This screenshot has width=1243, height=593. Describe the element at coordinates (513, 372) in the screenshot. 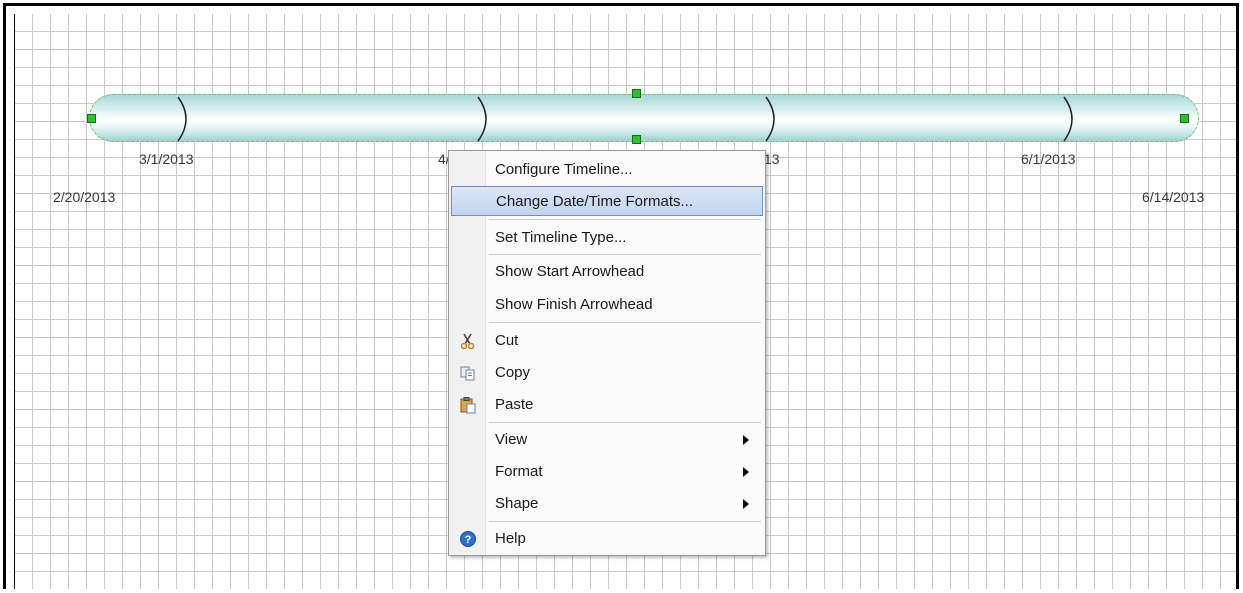

I see `menu-item-label: Copy` at that location.